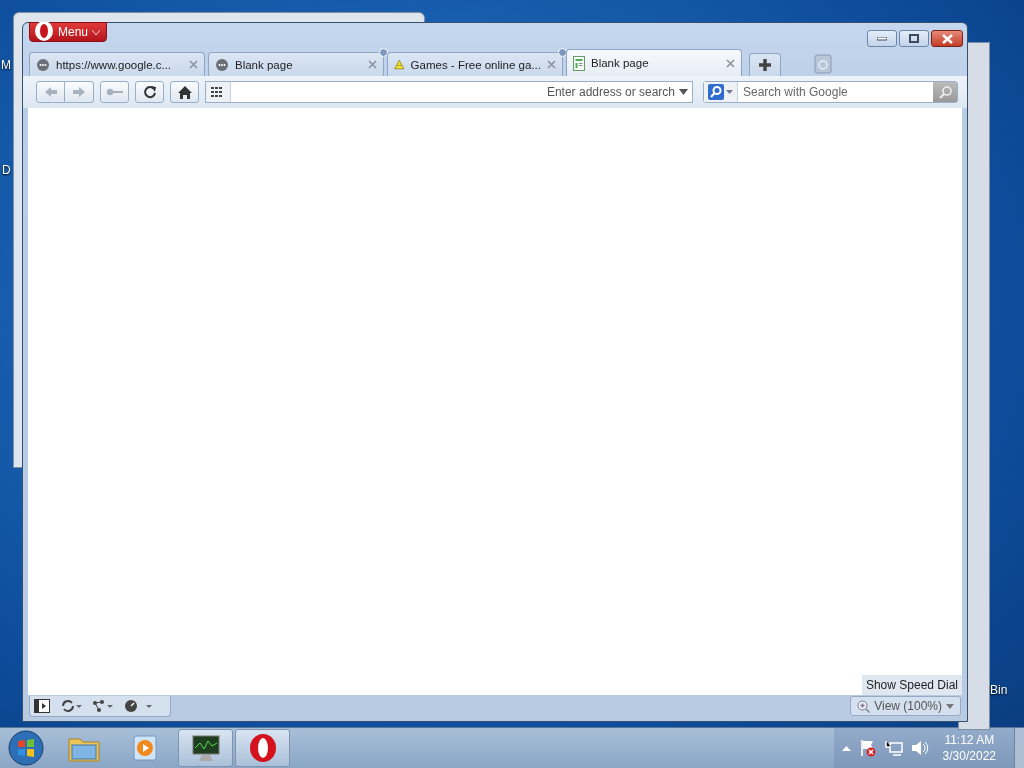  Describe the element at coordinates (103, 705) in the screenshot. I see `share-icon` at that location.